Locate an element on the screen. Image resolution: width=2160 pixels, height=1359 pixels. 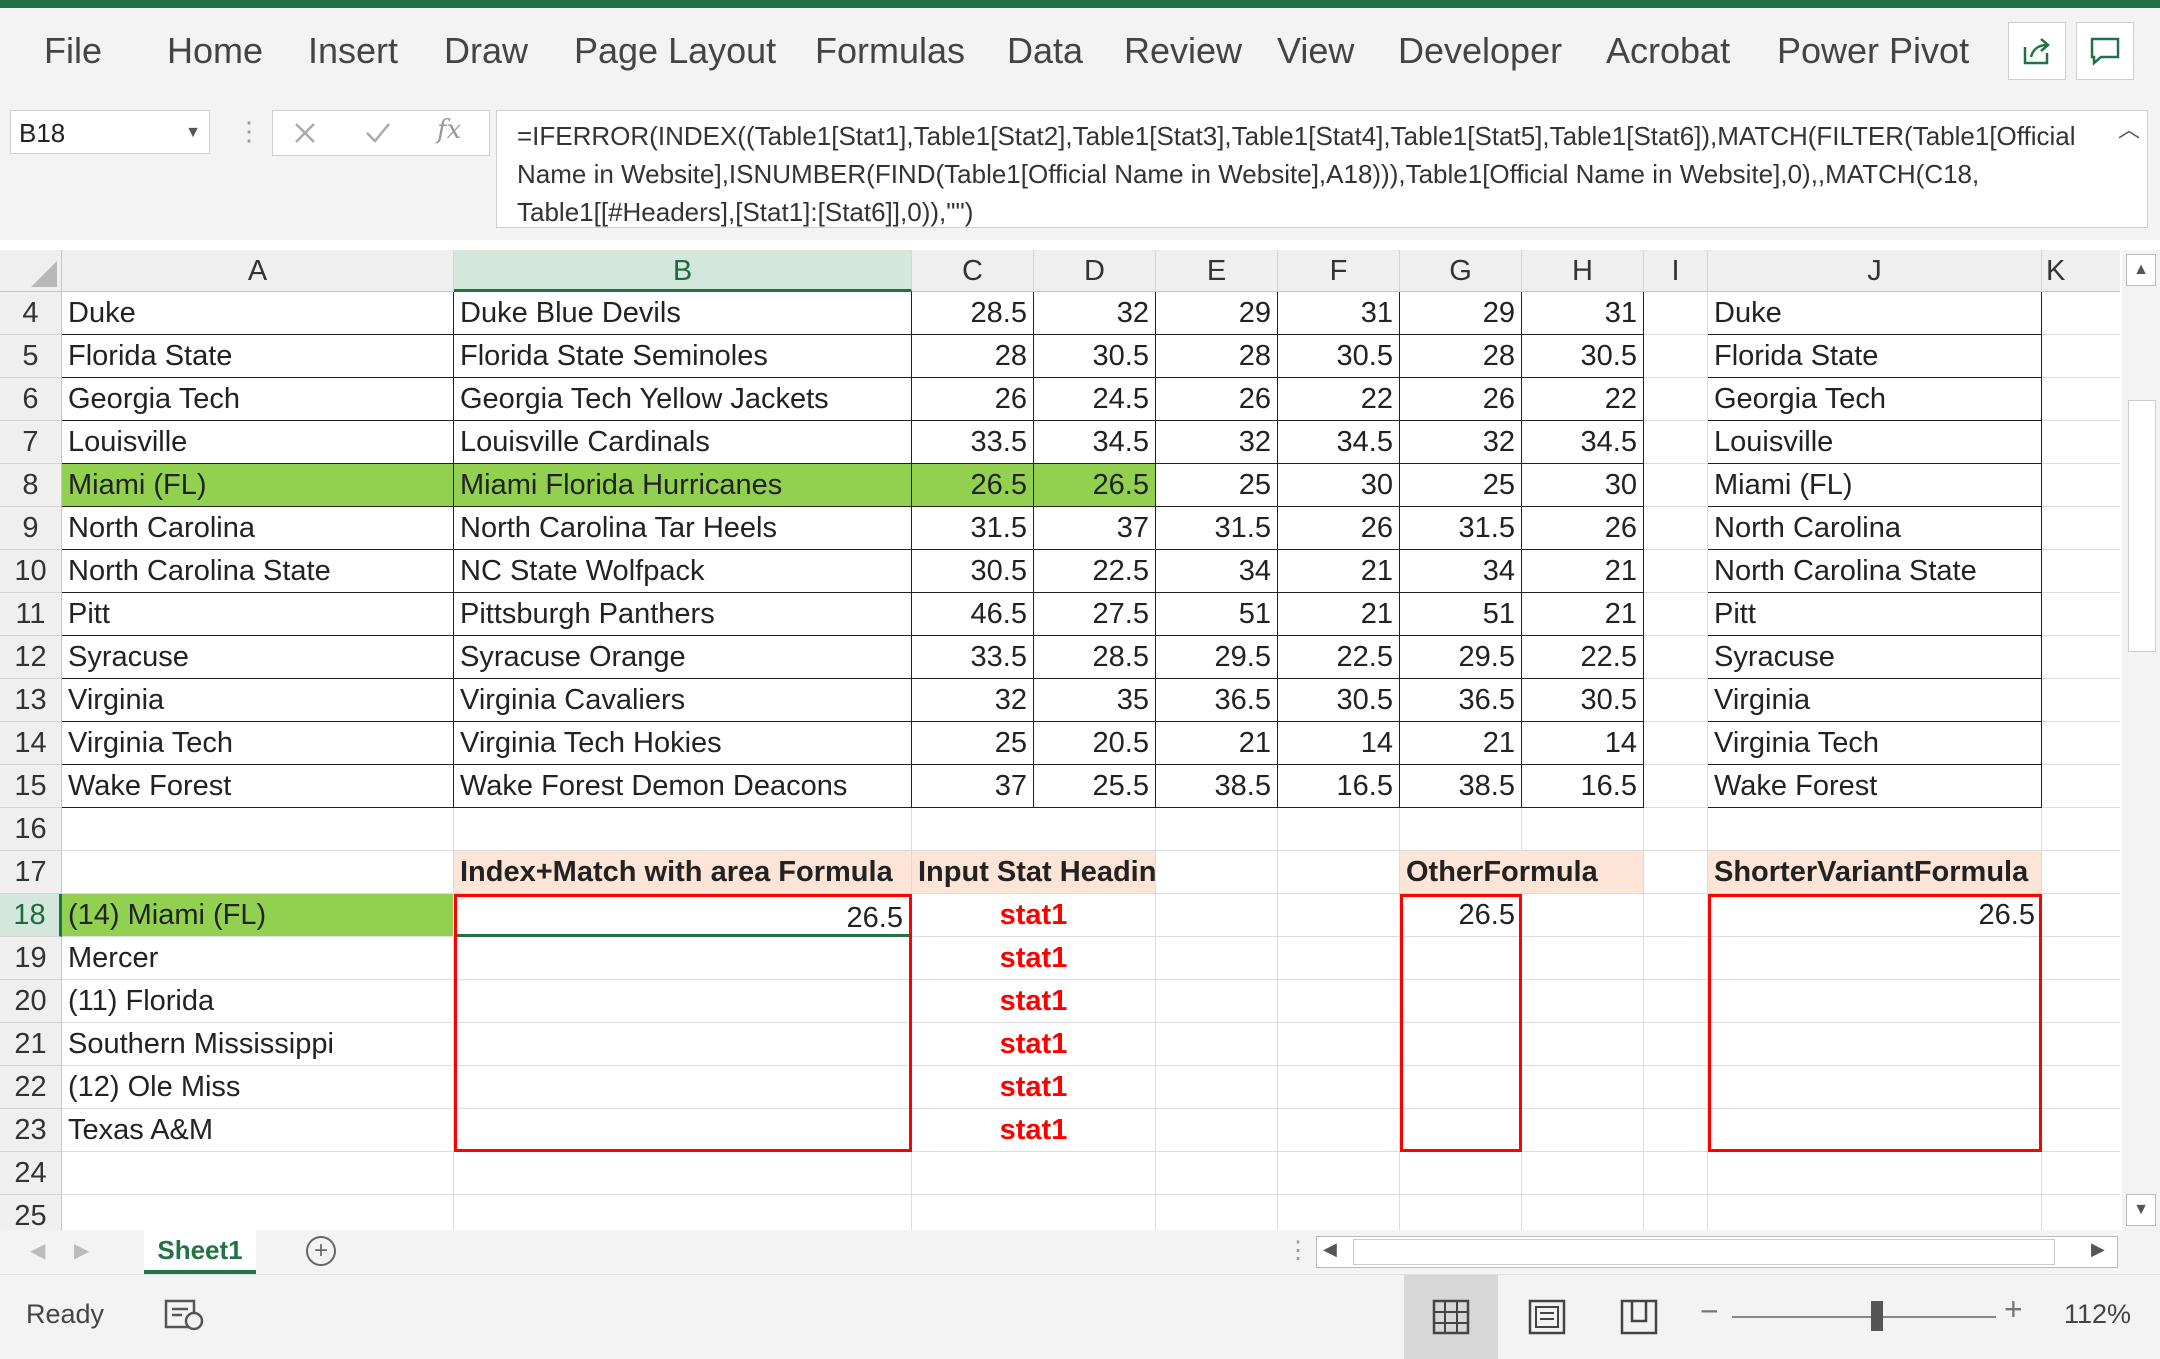
table-cell-stat1: 26.5 is located at coordinates (973, 485).